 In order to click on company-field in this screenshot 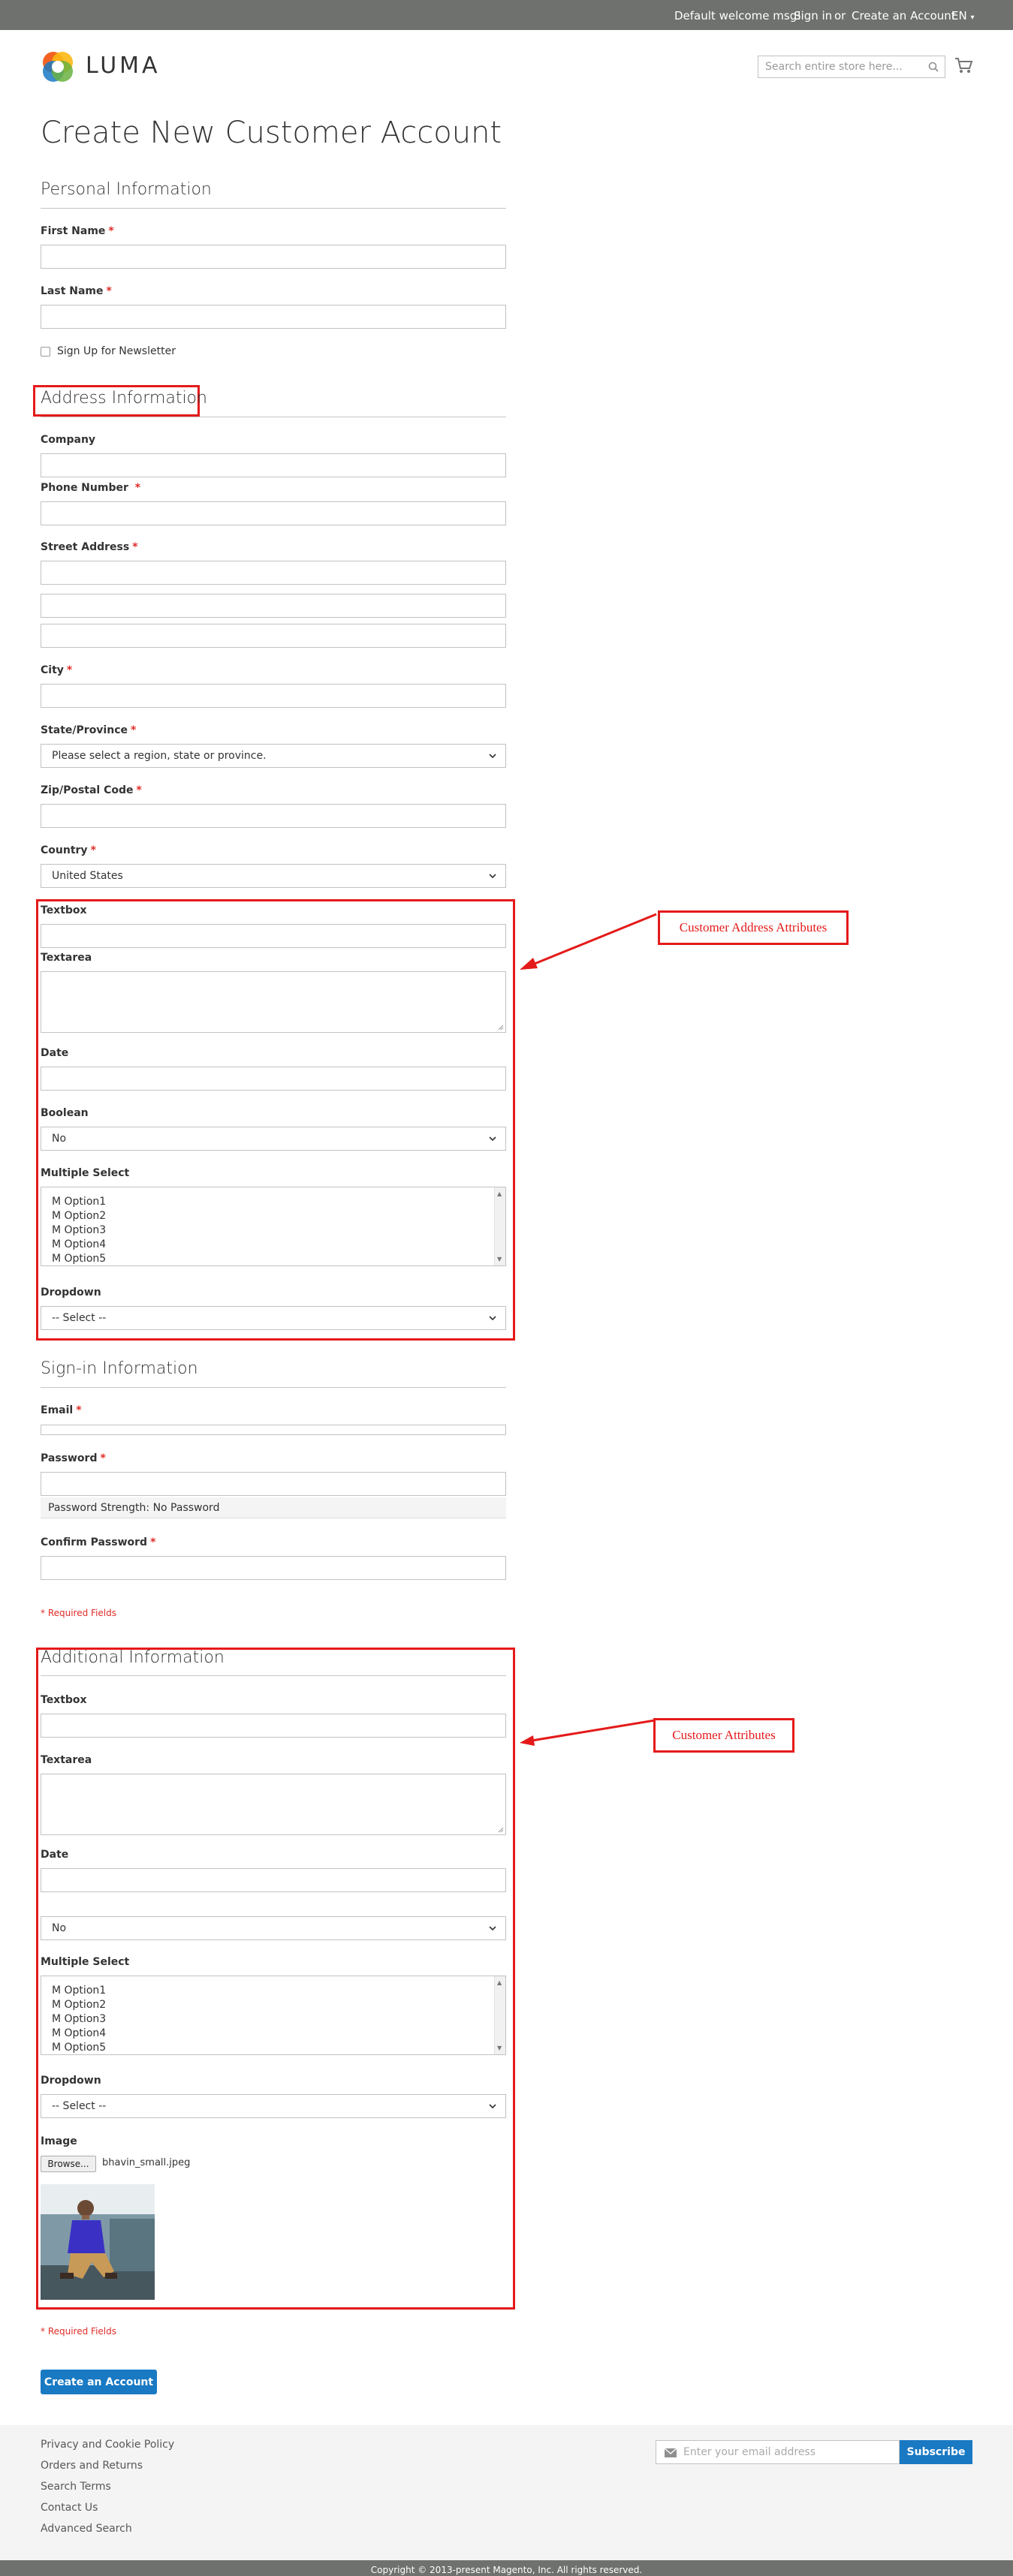, I will do `click(274, 465)`.